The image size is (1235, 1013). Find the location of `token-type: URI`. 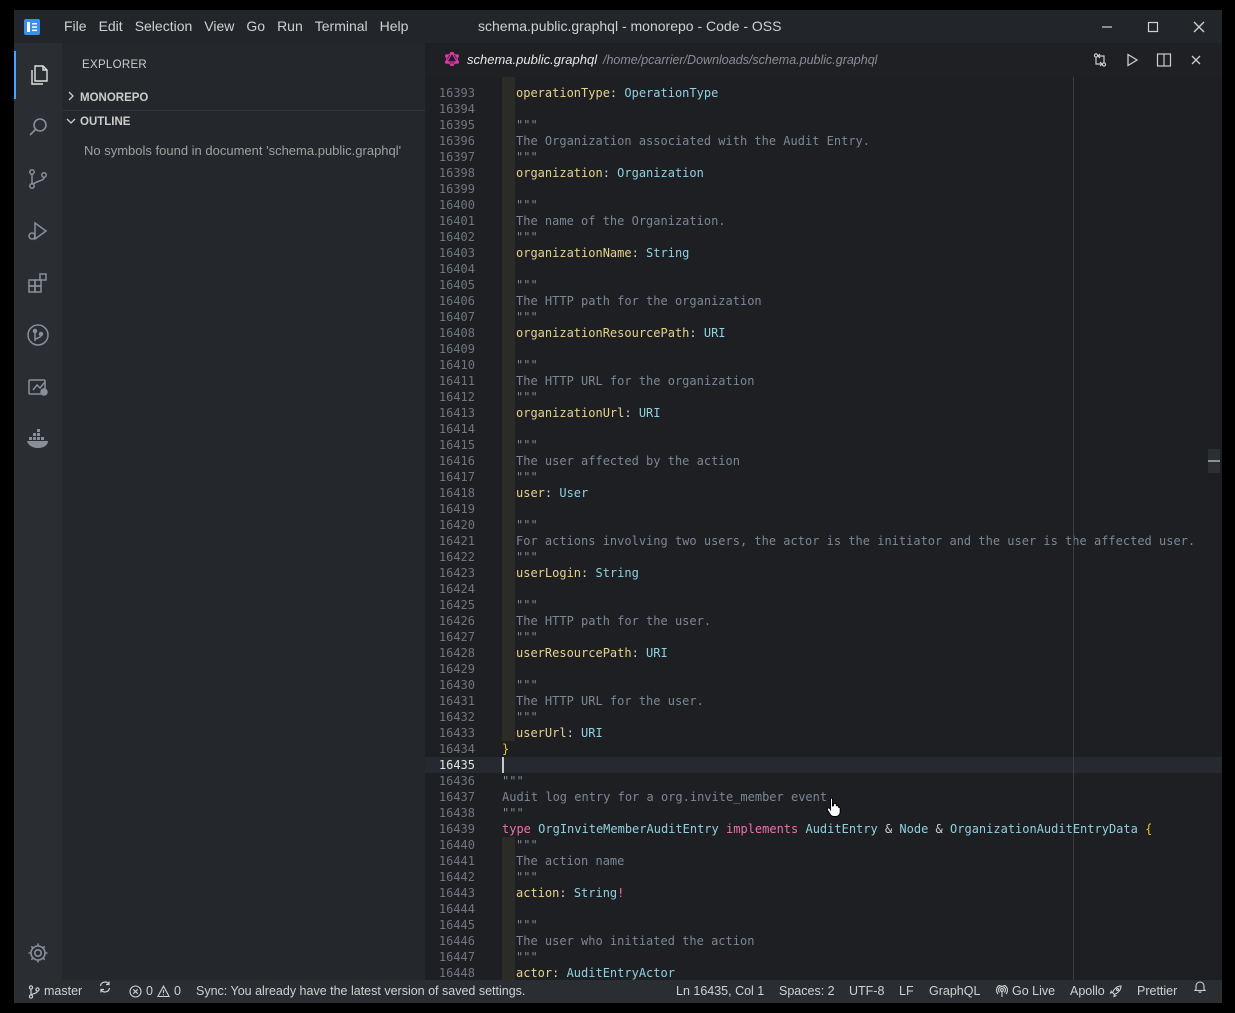

token-type: URI is located at coordinates (657, 653).